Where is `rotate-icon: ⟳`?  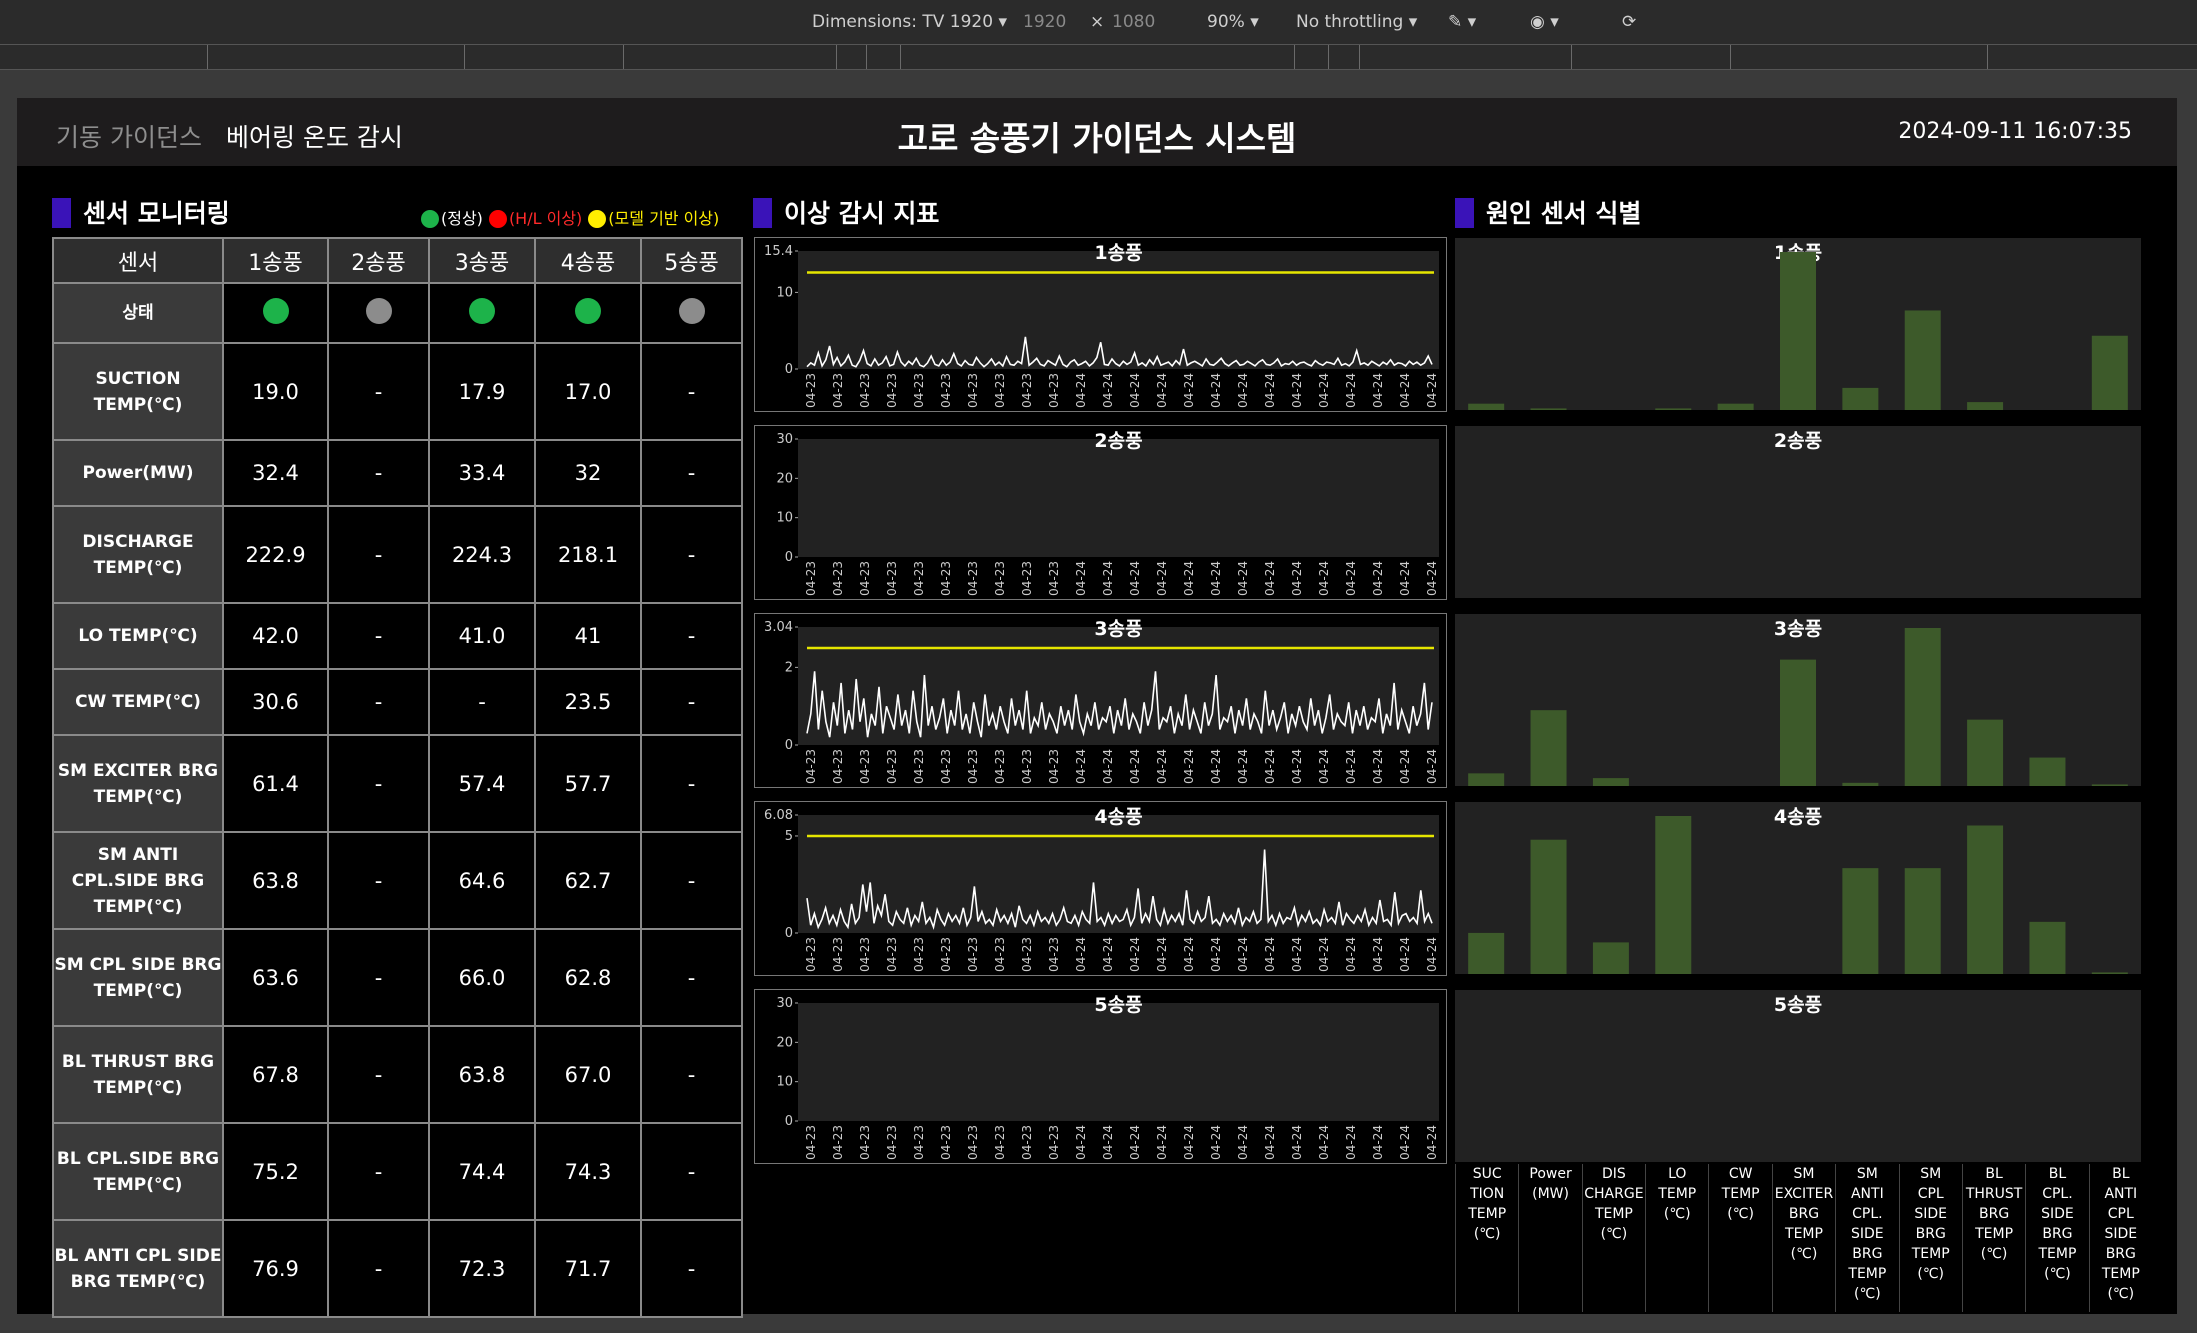 rotate-icon: ⟳ is located at coordinates (1629, 22).